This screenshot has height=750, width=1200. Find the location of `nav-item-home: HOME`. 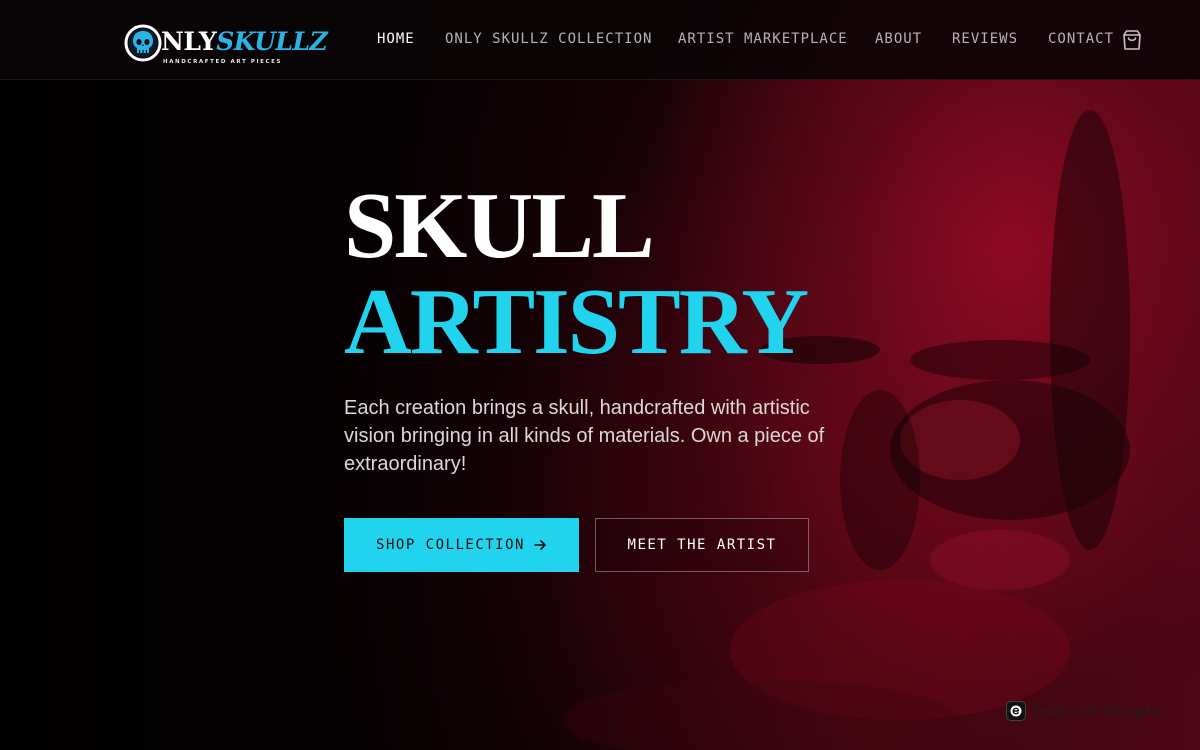

nav-item-home: HOME is located at coordinates (396, 39).